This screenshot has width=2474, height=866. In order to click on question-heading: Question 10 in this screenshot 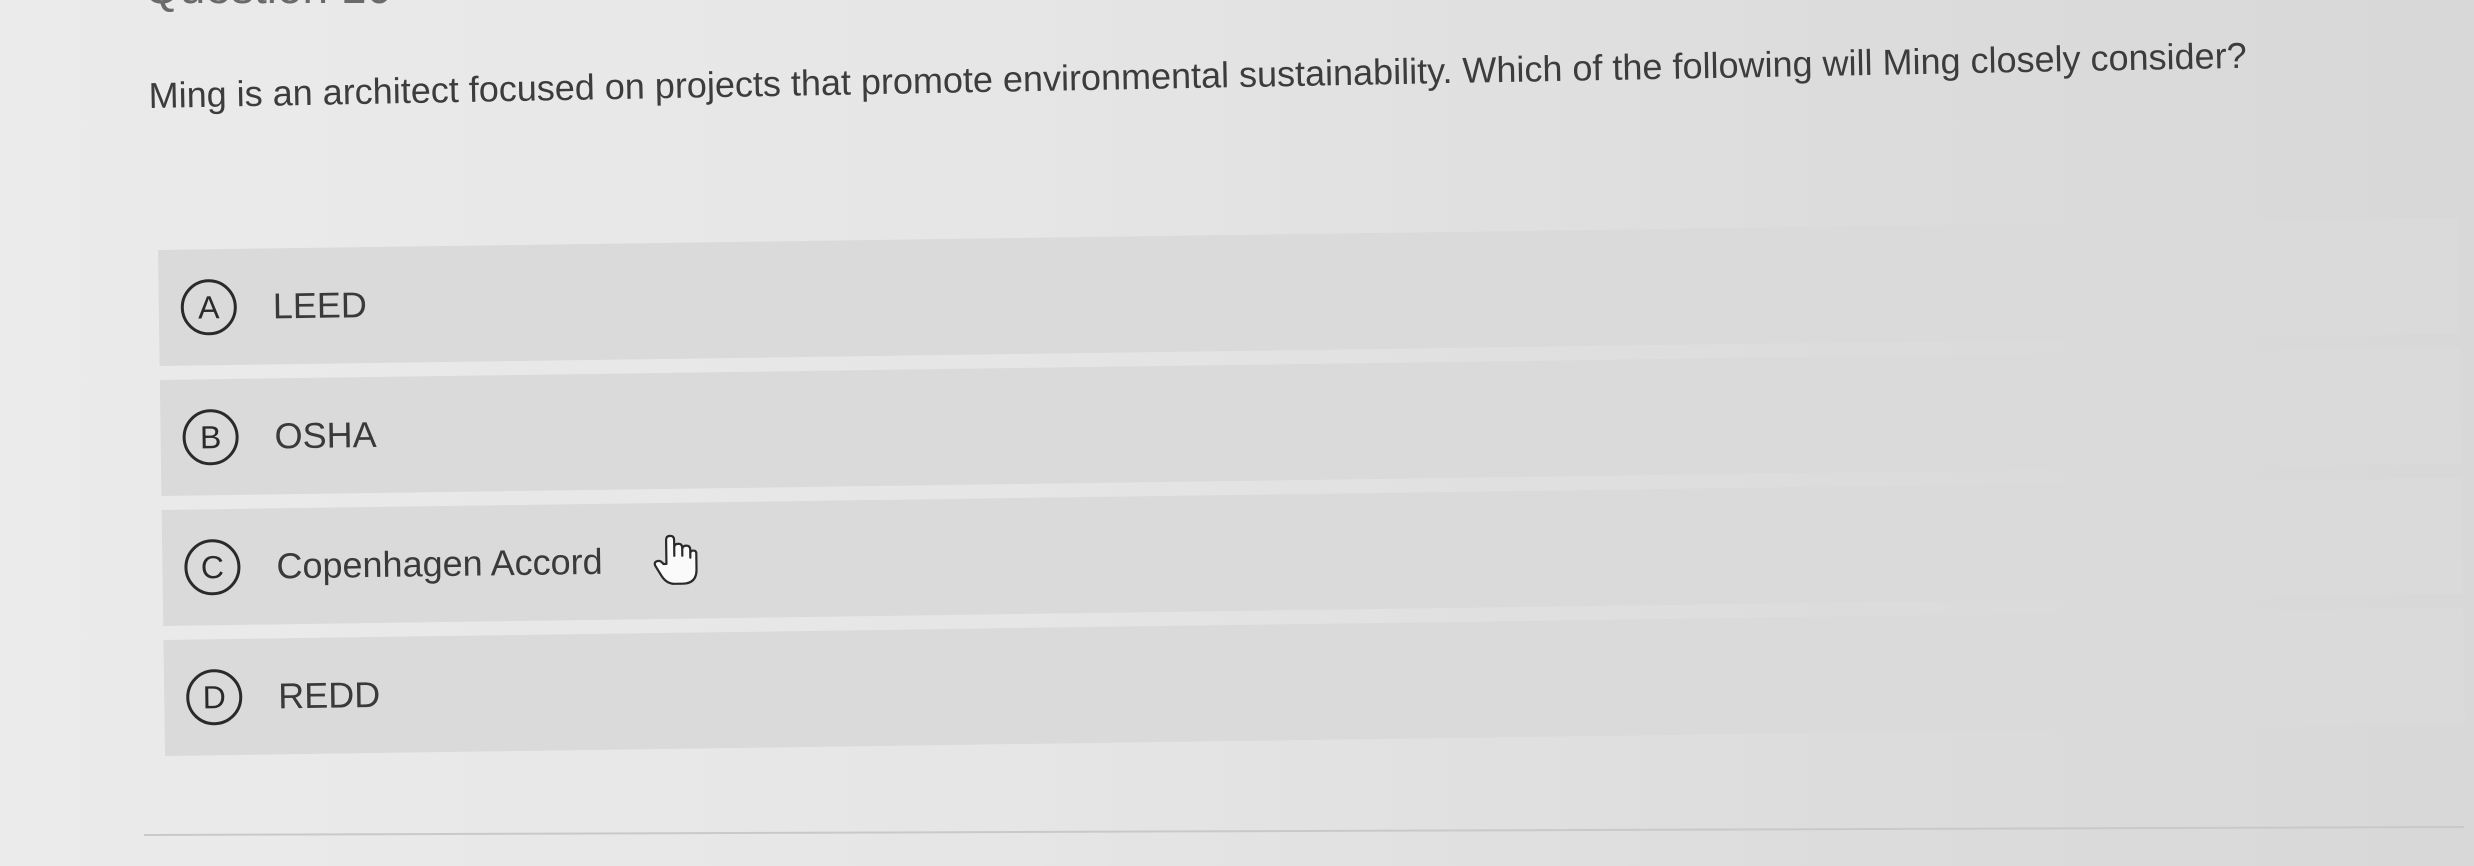, I will do `click(268, 7)`.